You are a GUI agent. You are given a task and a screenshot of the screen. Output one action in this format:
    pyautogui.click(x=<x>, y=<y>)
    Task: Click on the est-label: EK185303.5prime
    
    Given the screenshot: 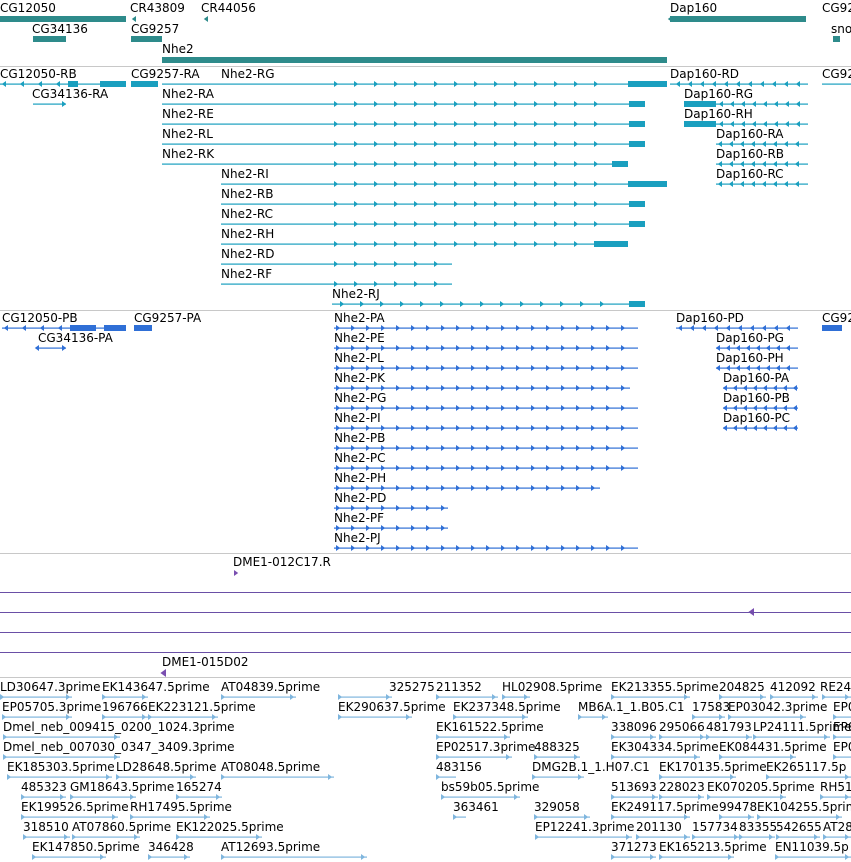 What is the action you would take?
    pyautogui.click(x=61, y=767)
    